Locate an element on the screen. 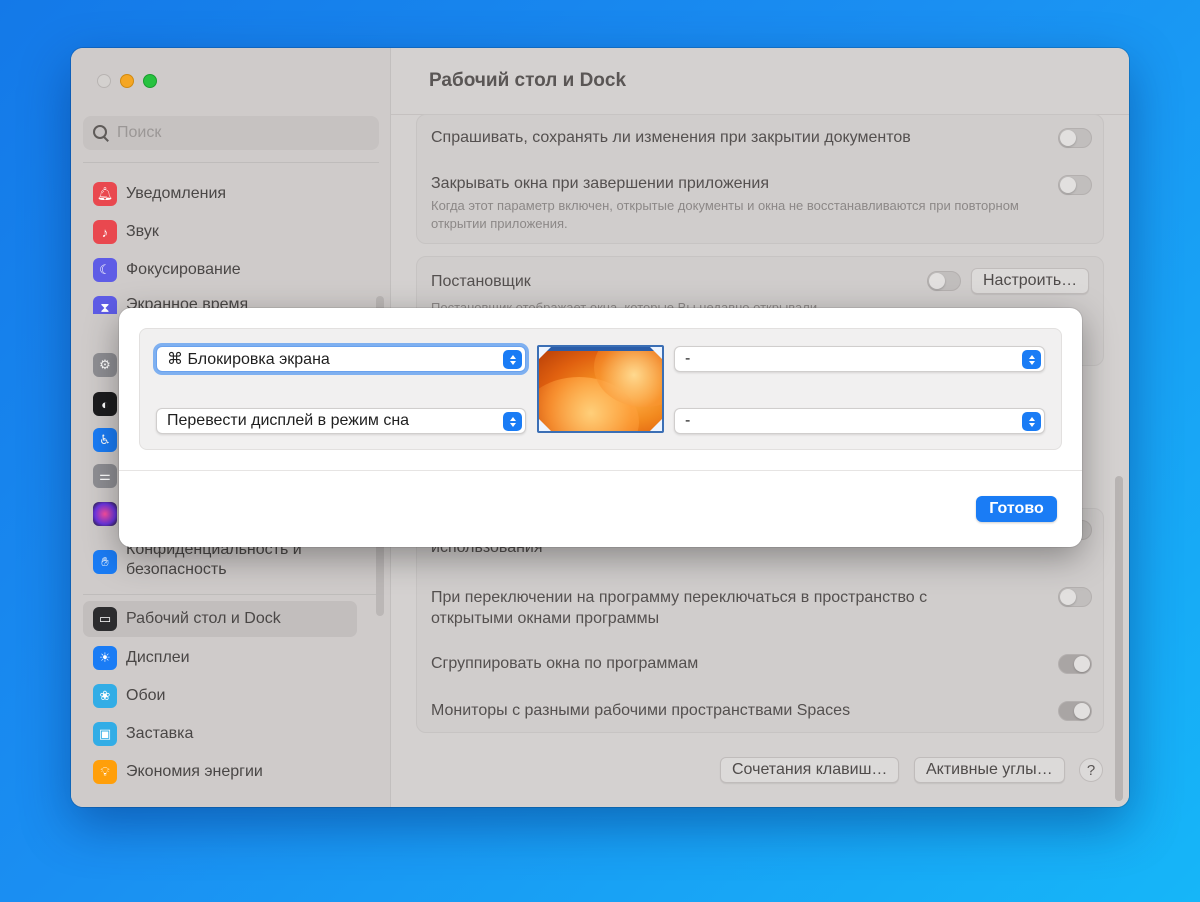  bell-icon: 🔔︎ is located at coordinates (105, 194).